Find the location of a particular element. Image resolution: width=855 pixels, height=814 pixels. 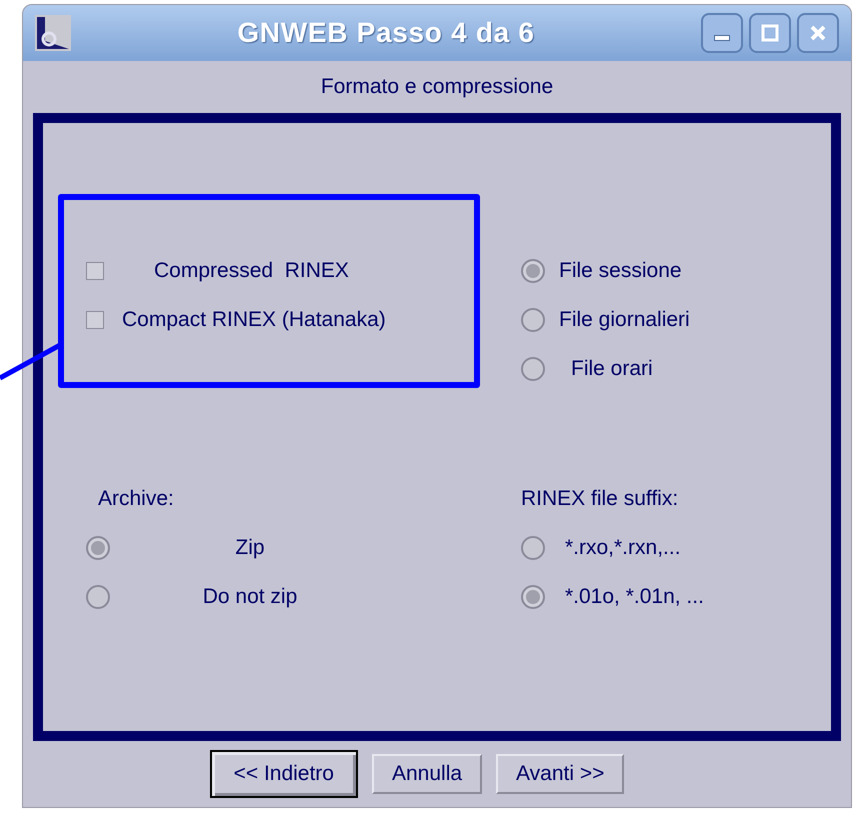

minimize-button is located at coordinates (722, 33).